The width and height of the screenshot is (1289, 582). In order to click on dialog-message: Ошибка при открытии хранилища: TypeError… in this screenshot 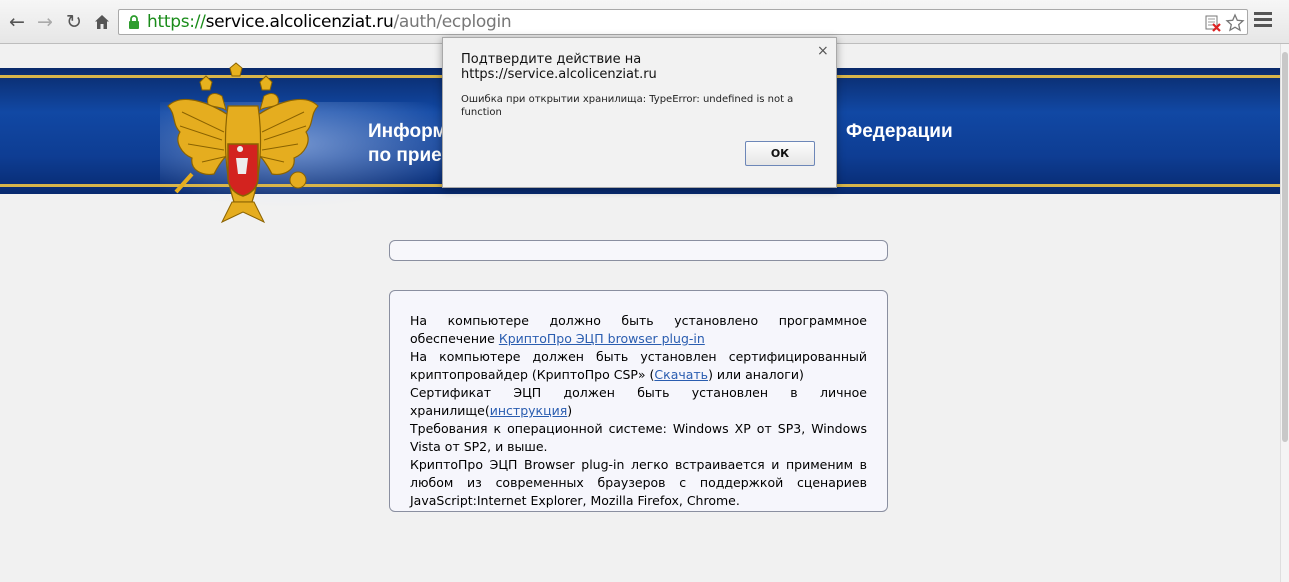, I will do `click(627, 106)`.